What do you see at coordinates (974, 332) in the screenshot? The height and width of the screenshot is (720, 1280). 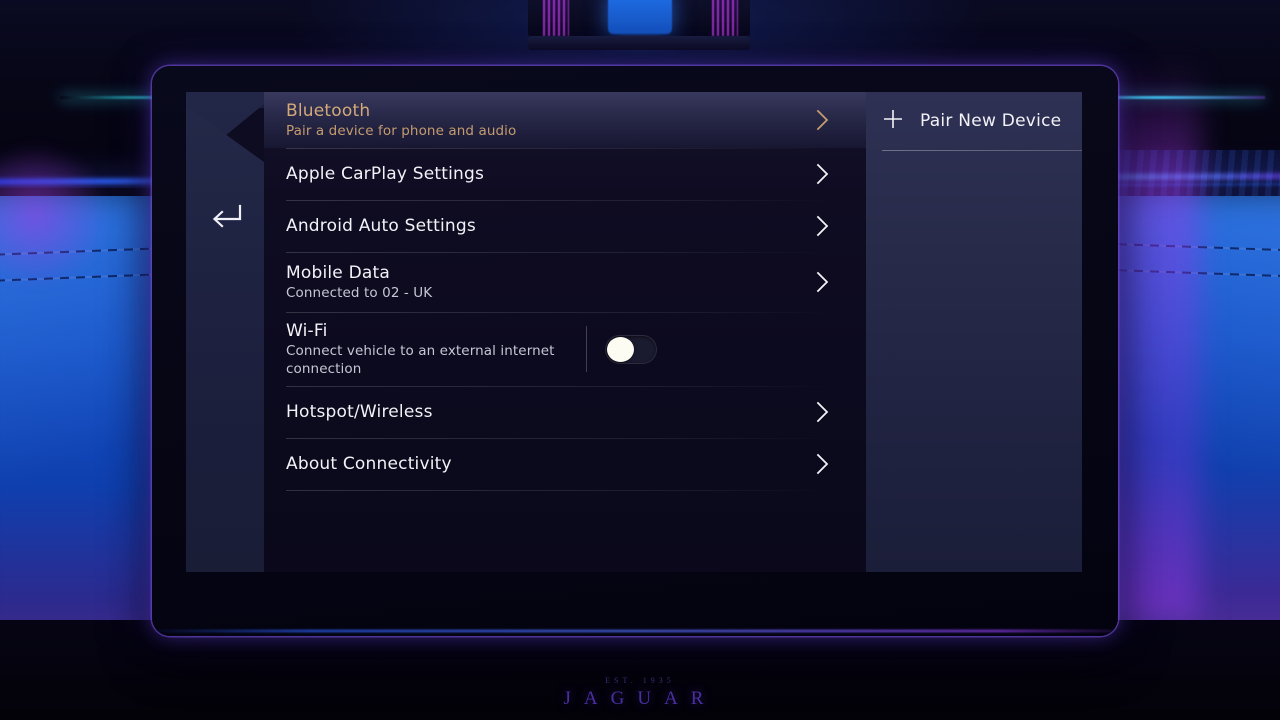 I see `detail-panel: Pair New Device` at bounding box center [974, 332].